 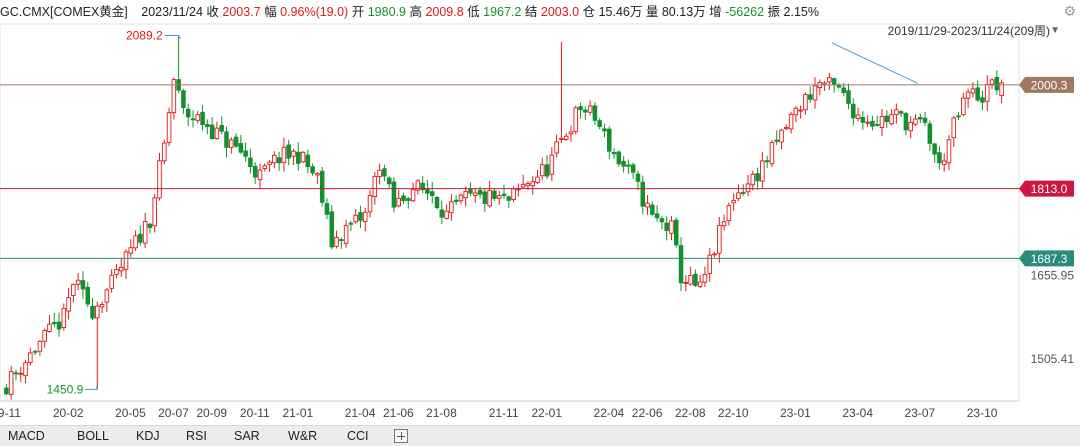 What do you see at coordinates (647, 413) in the screenshot?
I see `x-tick-label: 22-06` at bounding box center [647, 413].